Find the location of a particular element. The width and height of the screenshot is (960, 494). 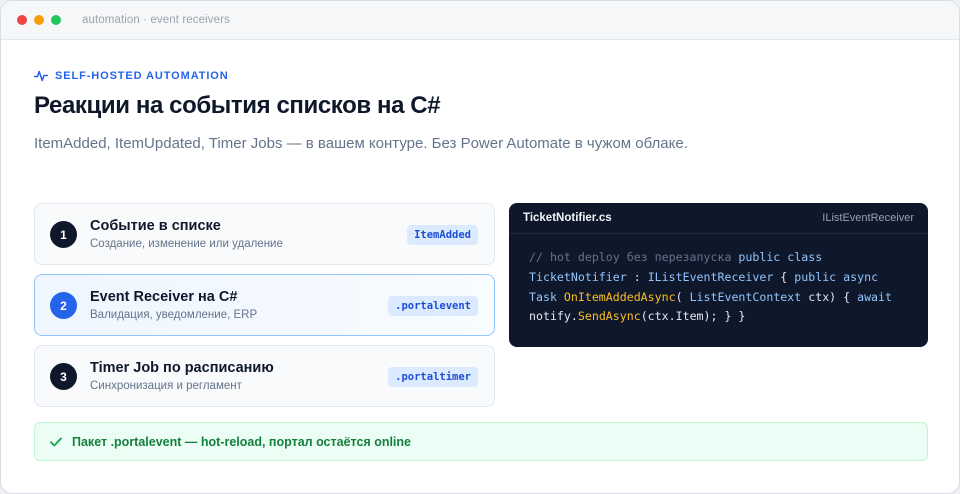

code-keyword: await is located at coordinates (874, 296).